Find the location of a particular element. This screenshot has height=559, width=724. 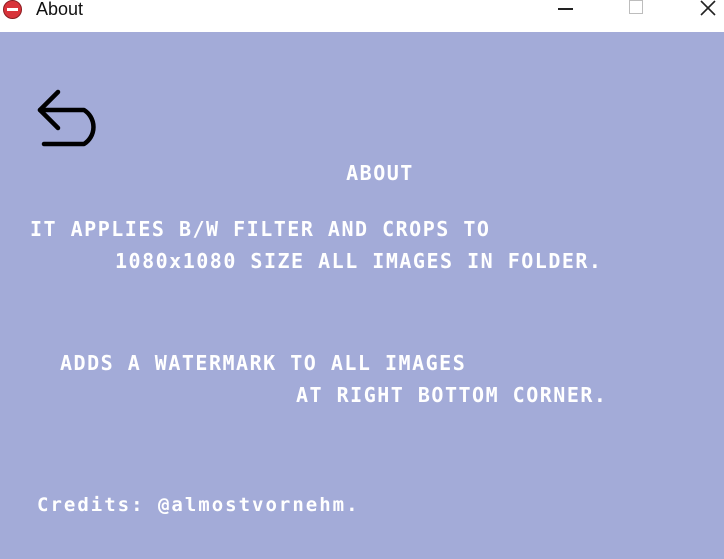

close-icon is located at coordinates (708, 8).